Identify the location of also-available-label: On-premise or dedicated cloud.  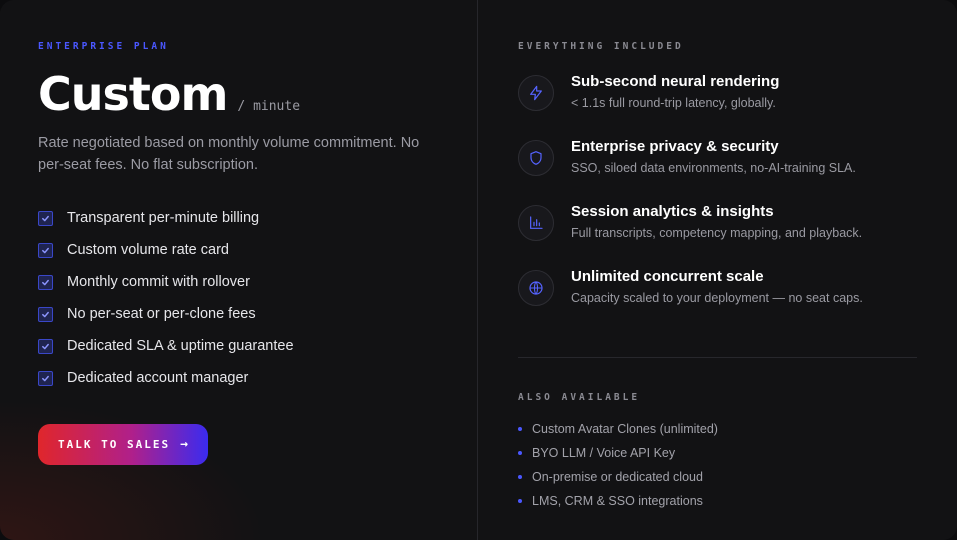
(617, 477).